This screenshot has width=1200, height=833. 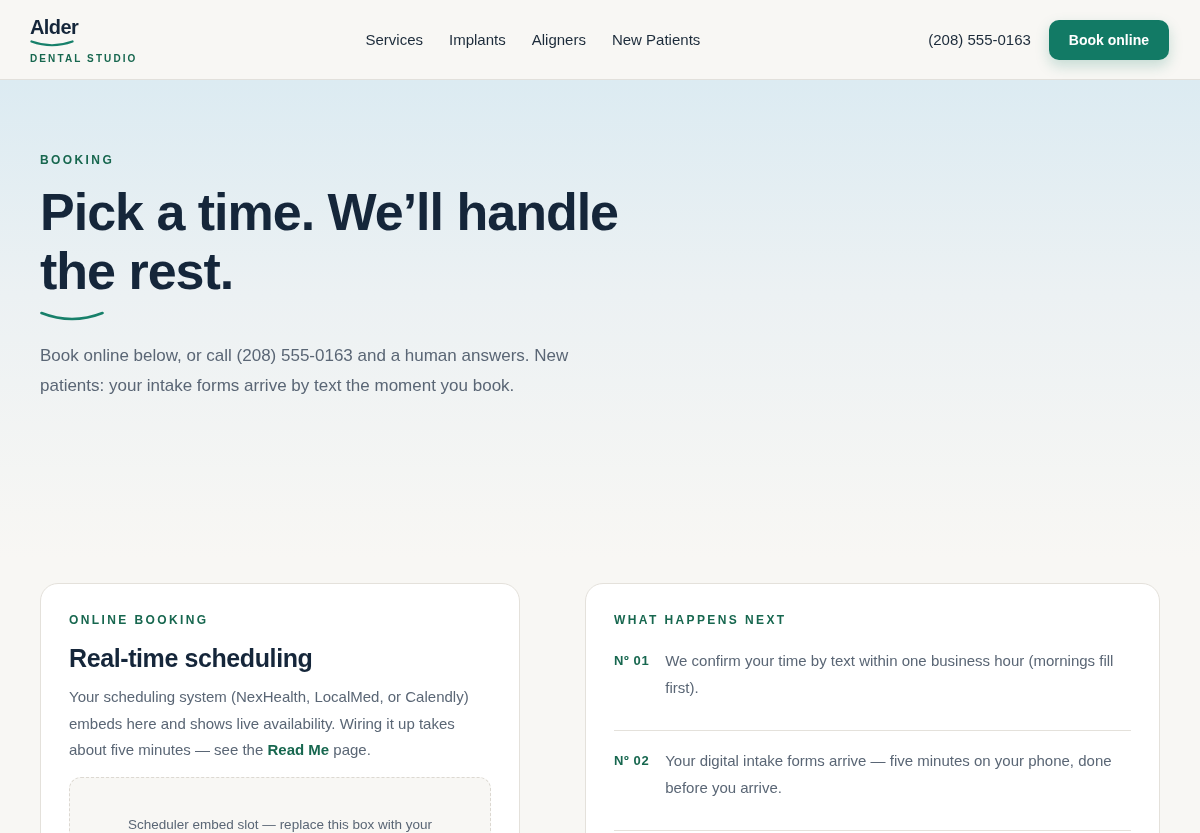 What do you see at coordinates (632, 761) in the screenshot?
I see `step-number: Nº 02` at bounding box center [632, 761].